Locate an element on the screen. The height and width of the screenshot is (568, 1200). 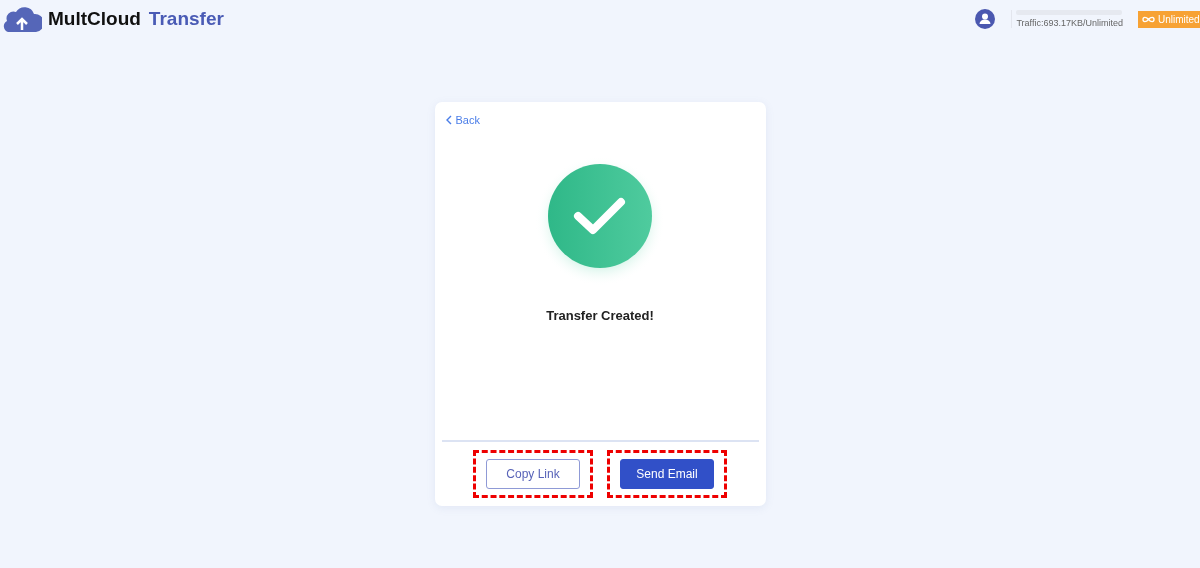
brand-name: MultCloud is located at coordinates (94, 19).